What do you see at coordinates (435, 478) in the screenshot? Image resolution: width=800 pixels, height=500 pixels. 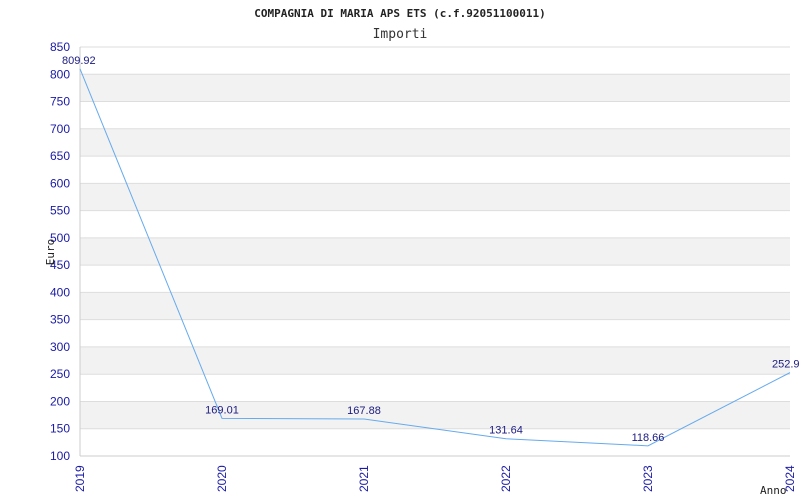 I see `x-tick-labels: 2019 2020 2021 2022 2023 2024` at bounding box center [435, 478].